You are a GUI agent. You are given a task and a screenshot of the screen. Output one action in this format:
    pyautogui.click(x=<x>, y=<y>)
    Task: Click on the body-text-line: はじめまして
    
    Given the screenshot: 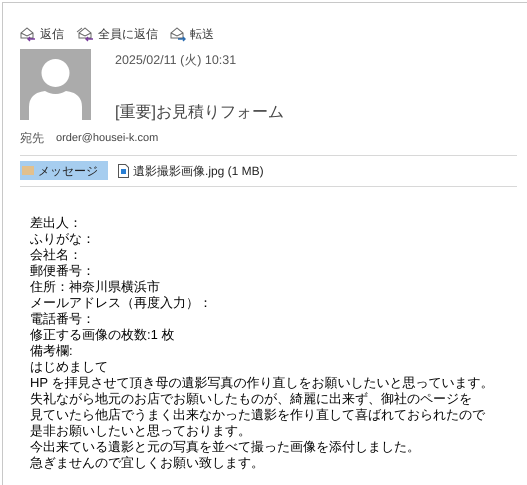 What is the action you would take?
    pyautogui.click(x=69, y=366)
    